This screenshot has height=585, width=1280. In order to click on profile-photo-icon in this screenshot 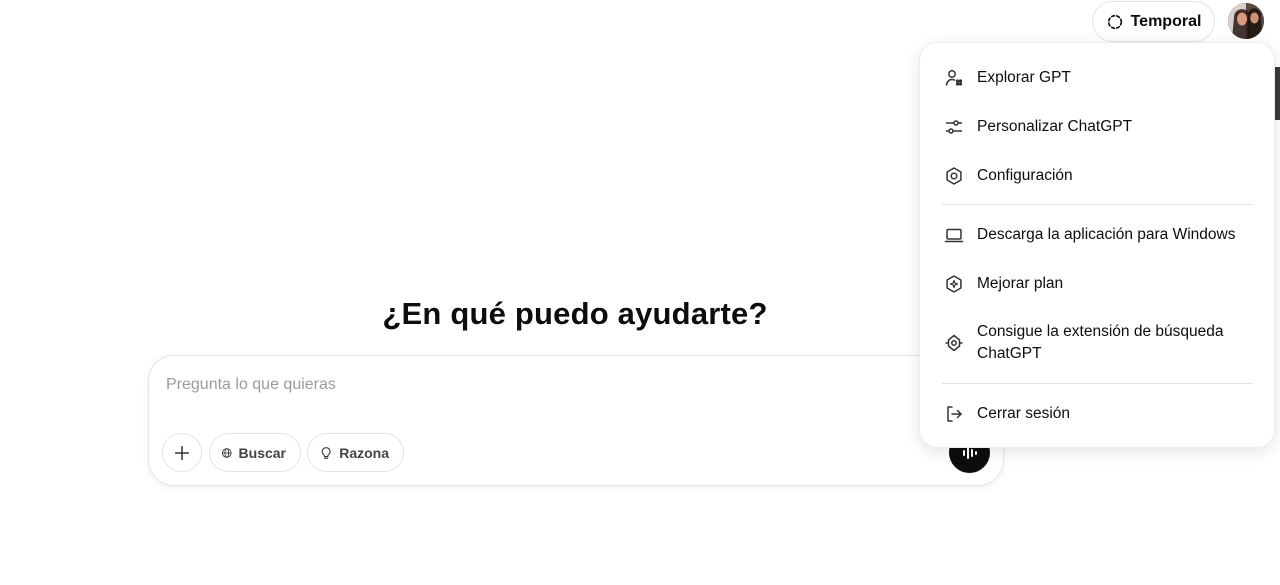, I will do `click(1246, 21)`.